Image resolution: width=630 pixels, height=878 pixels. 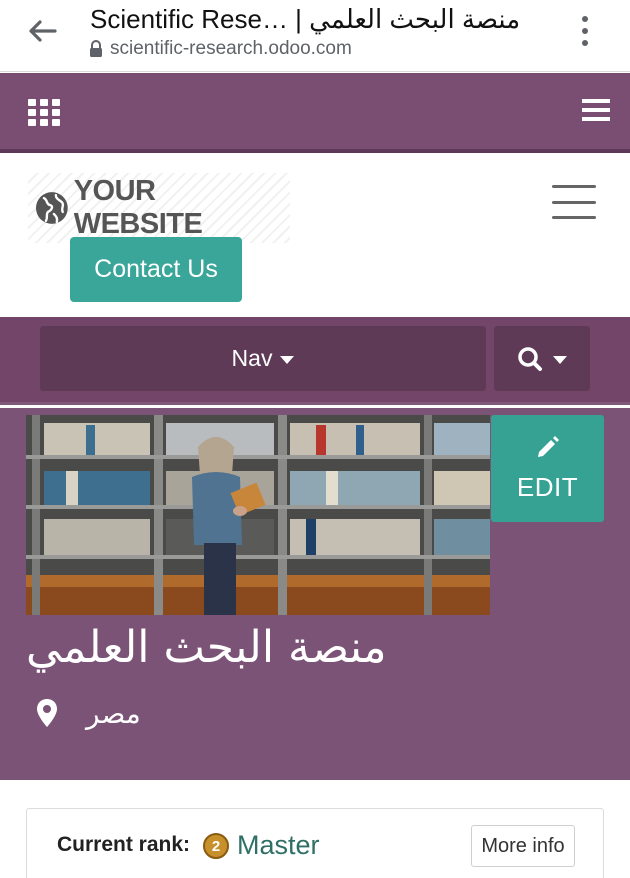 What do you see at coordinates (315, 113) in the screenshot?
I see `odoo-top-bar` at bounding box center [315, 113].